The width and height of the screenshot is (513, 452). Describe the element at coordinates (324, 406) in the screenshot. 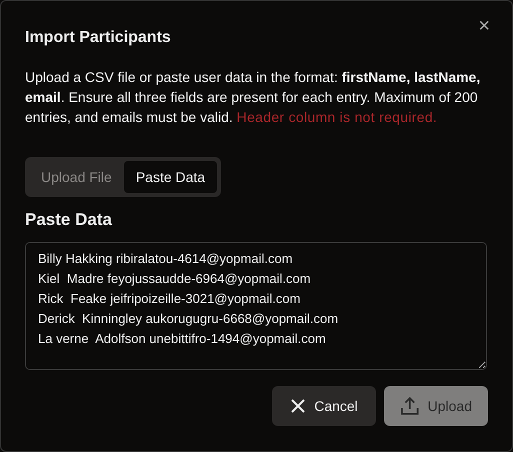

I see `cancel-button: Cancel` at that location.